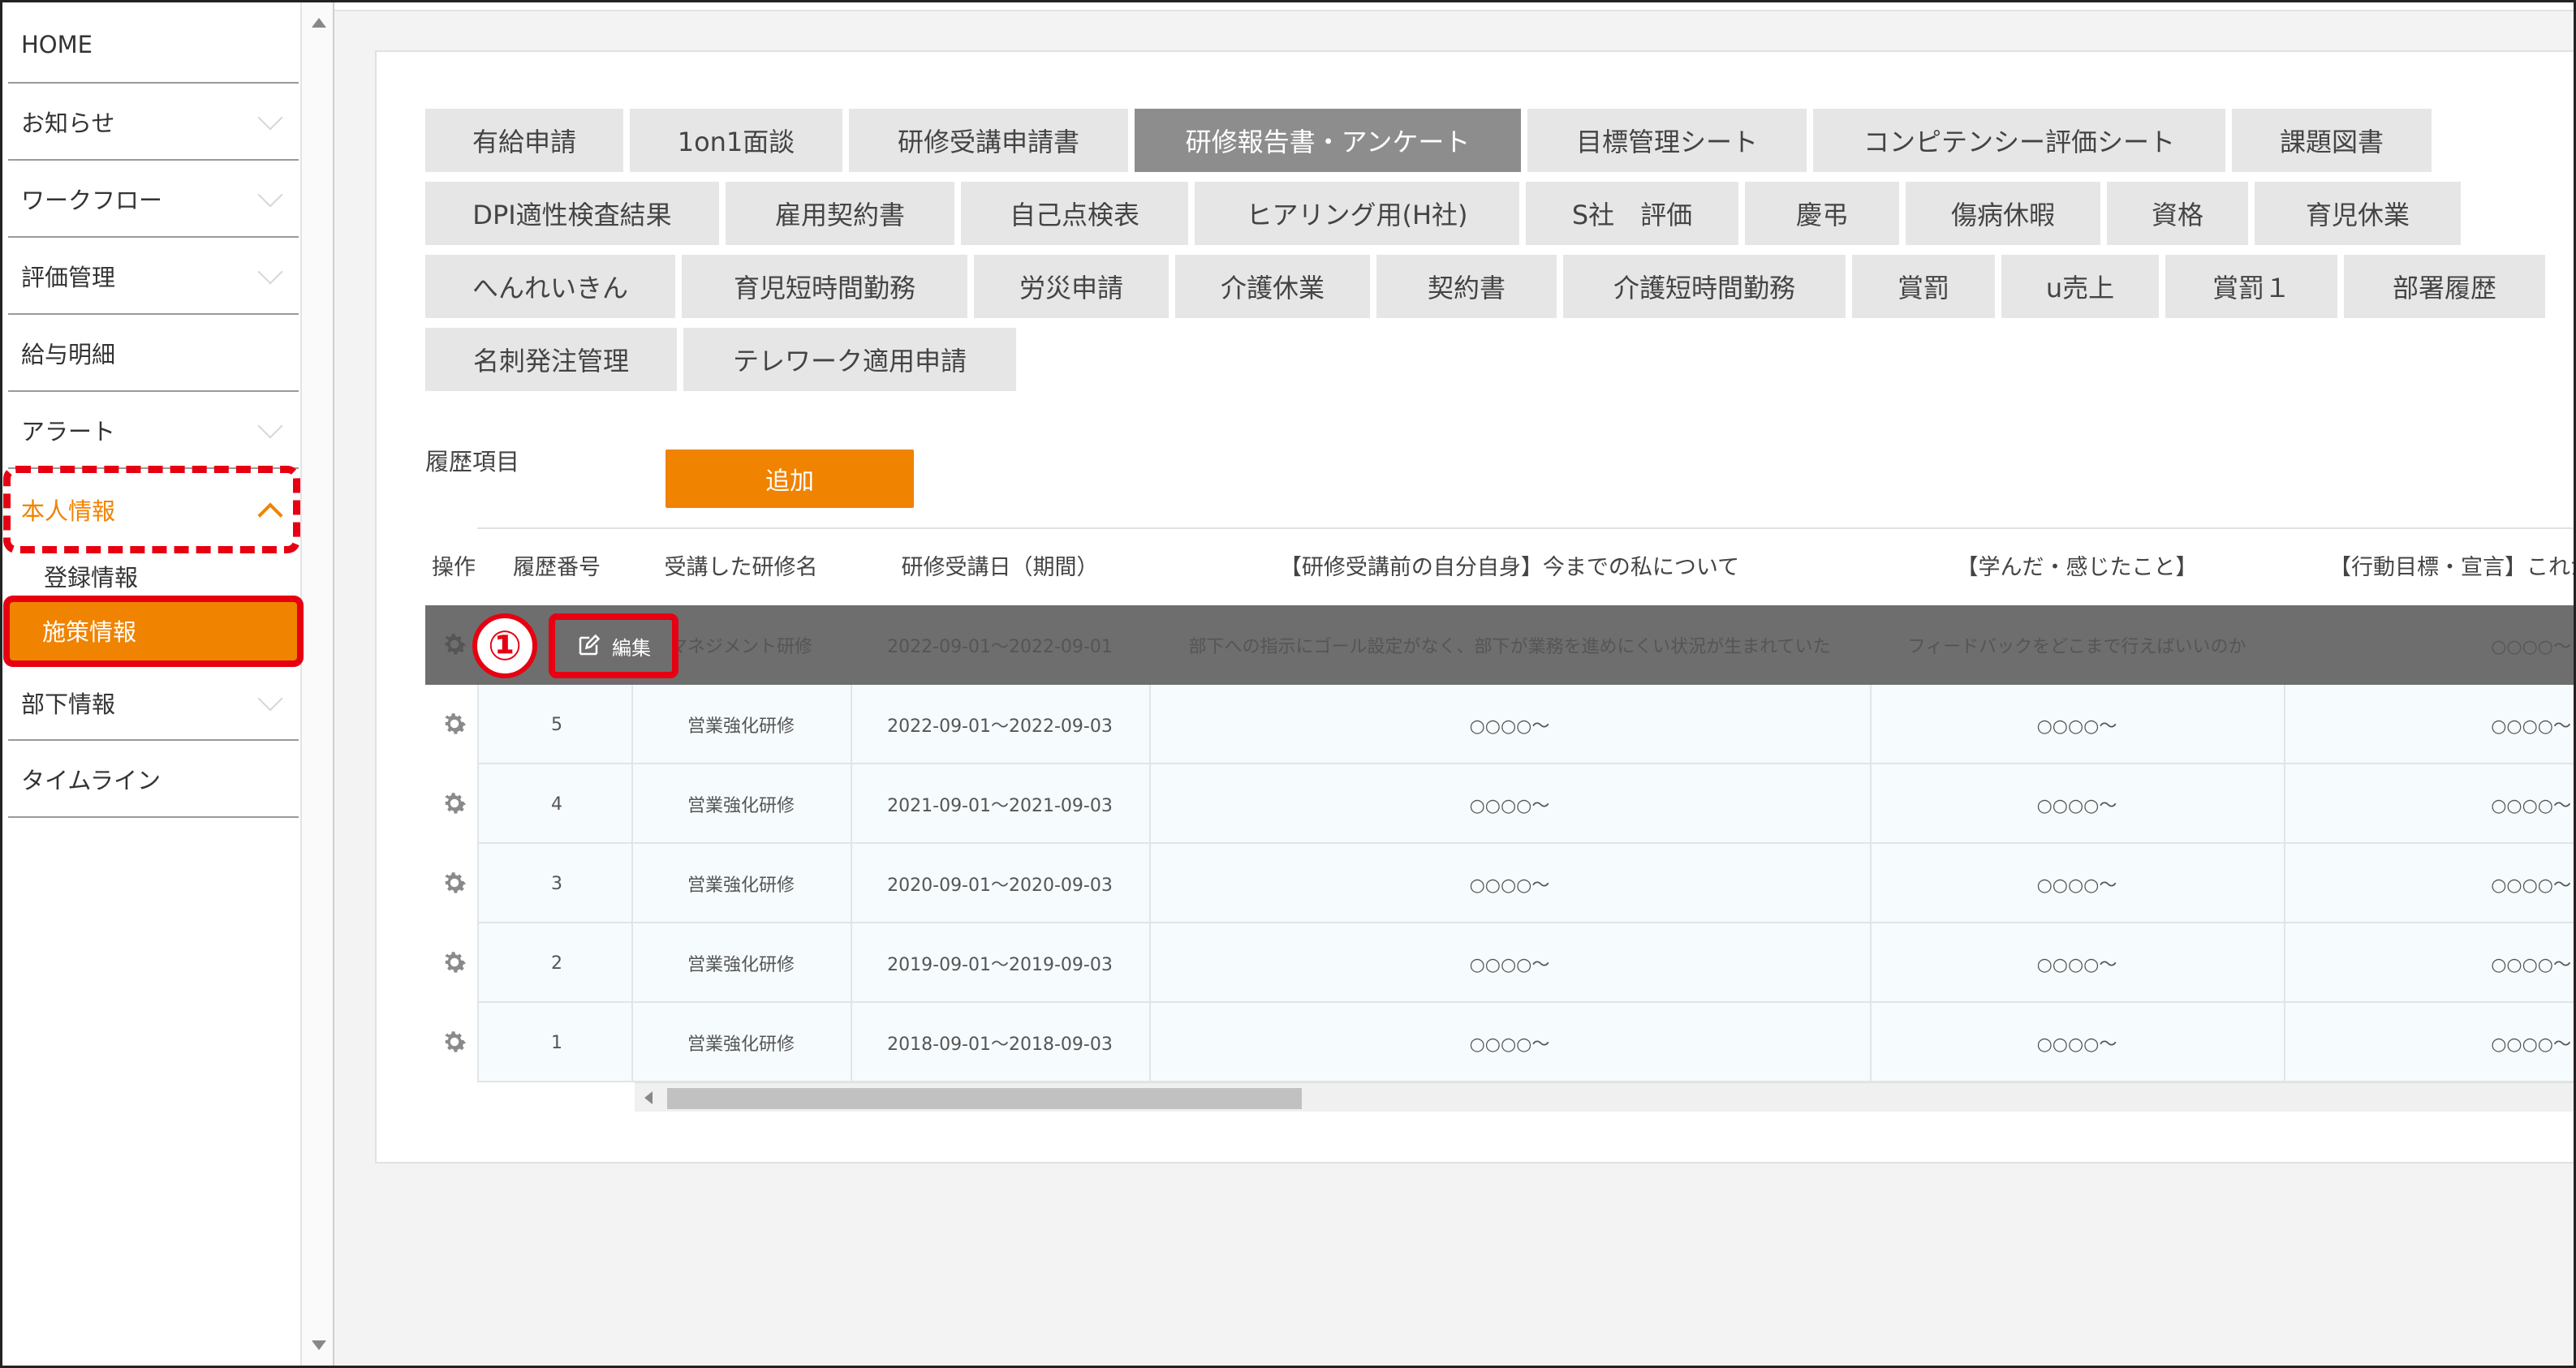  Describe the element at coordinates (1000, 806) in the screenshot. I see `cell-training-period: 2021-09-01～2021-09-03` at that location.